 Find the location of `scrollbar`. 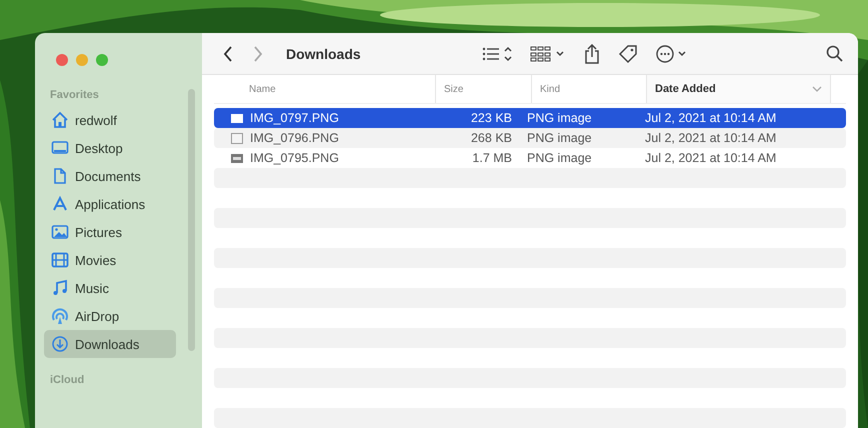

scrollbar is located at coordinates (191, 220).